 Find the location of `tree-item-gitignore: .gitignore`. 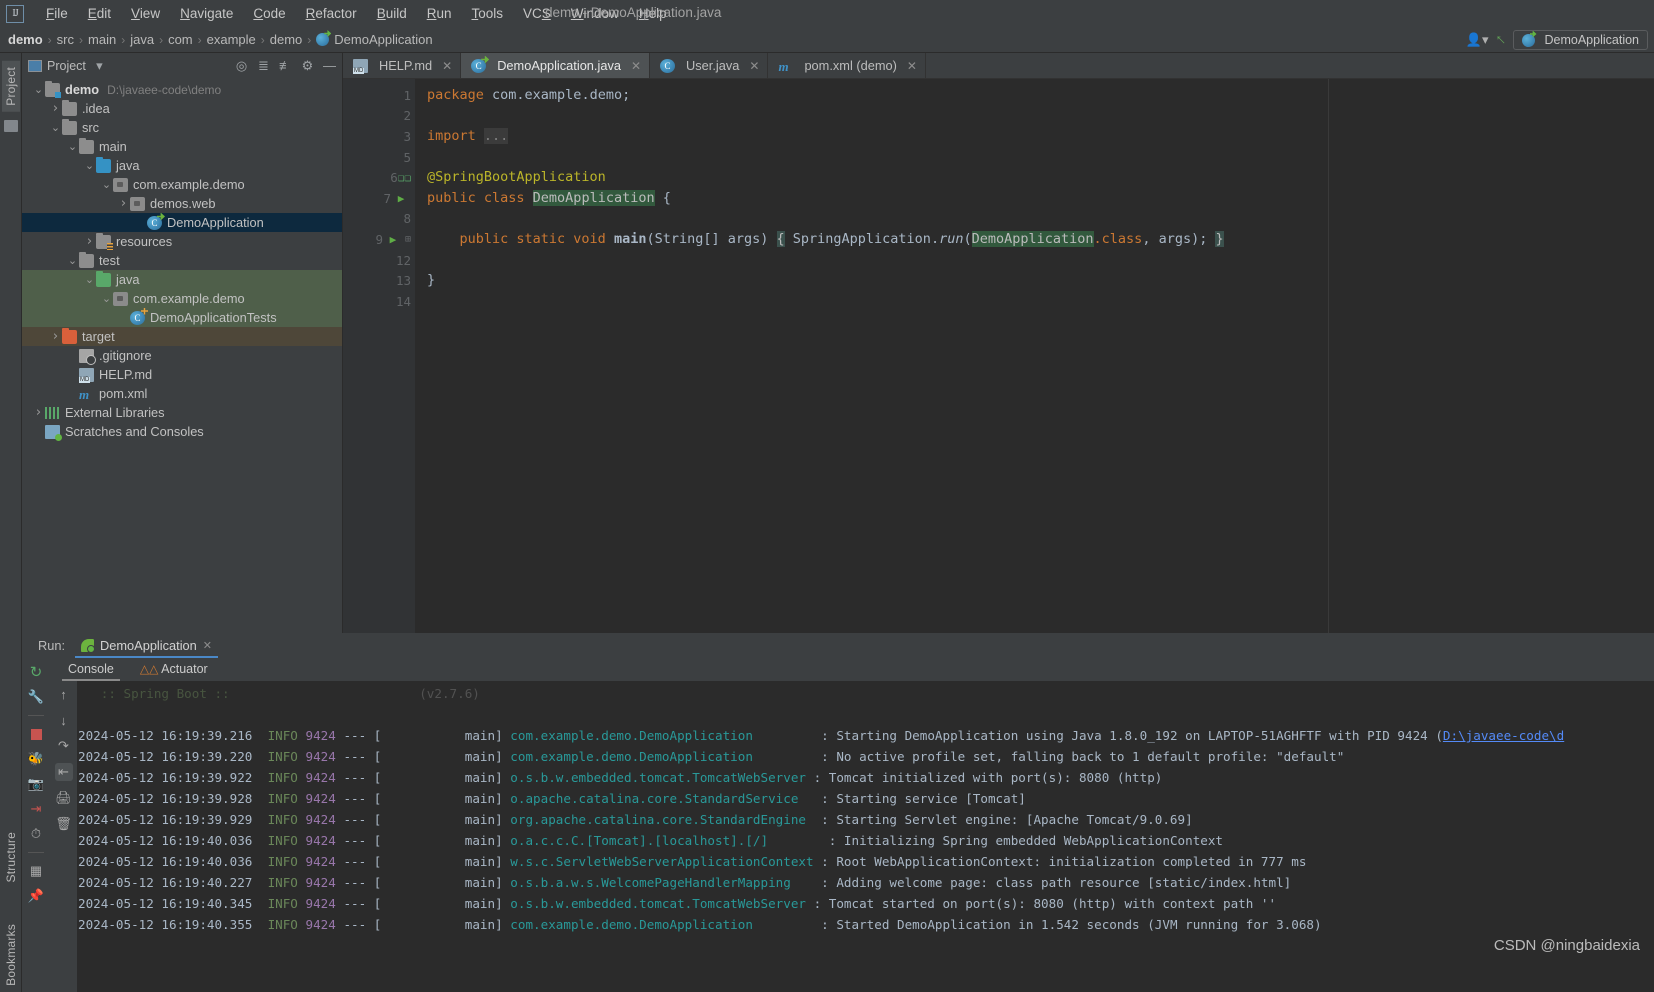

tree-item-gitignore: .gitignore is located at coordinates (182, 355).